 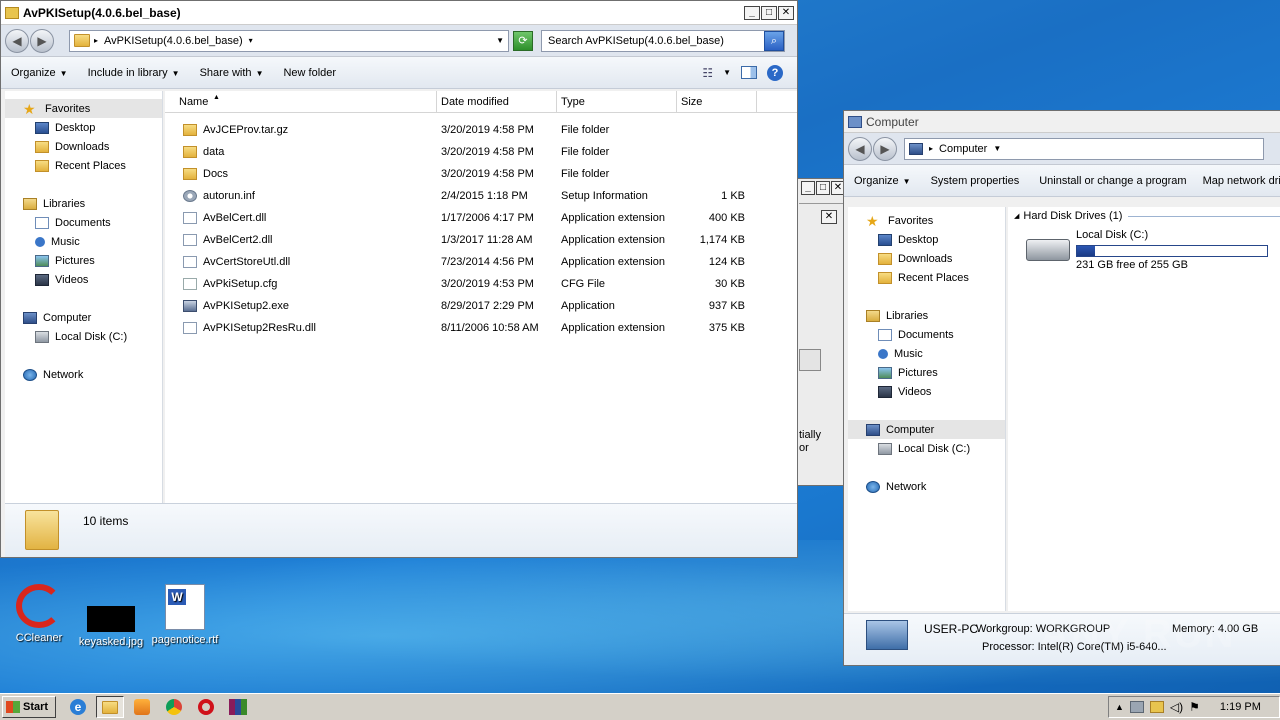 What do you see at coordinates (617, 101) in the screenshot?
I see `column-type: Type` at bounding box center [617, 101].